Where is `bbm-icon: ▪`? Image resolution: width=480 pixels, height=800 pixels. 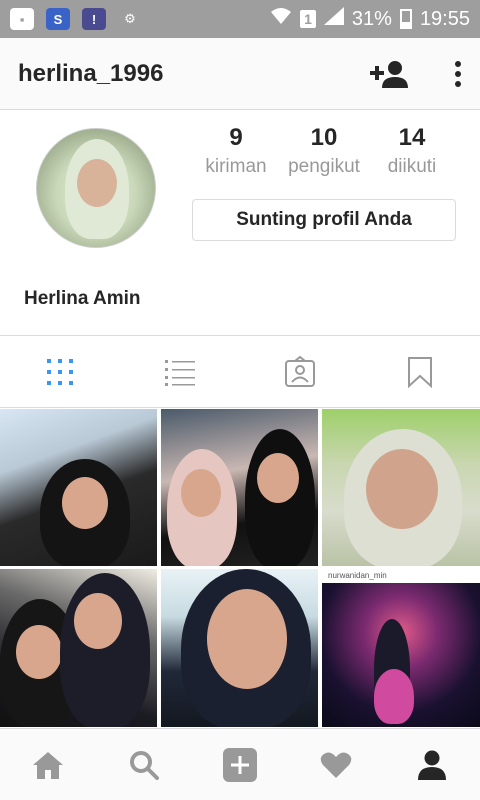
bbm-icon: ▪ is located at coordinates (22, 19).